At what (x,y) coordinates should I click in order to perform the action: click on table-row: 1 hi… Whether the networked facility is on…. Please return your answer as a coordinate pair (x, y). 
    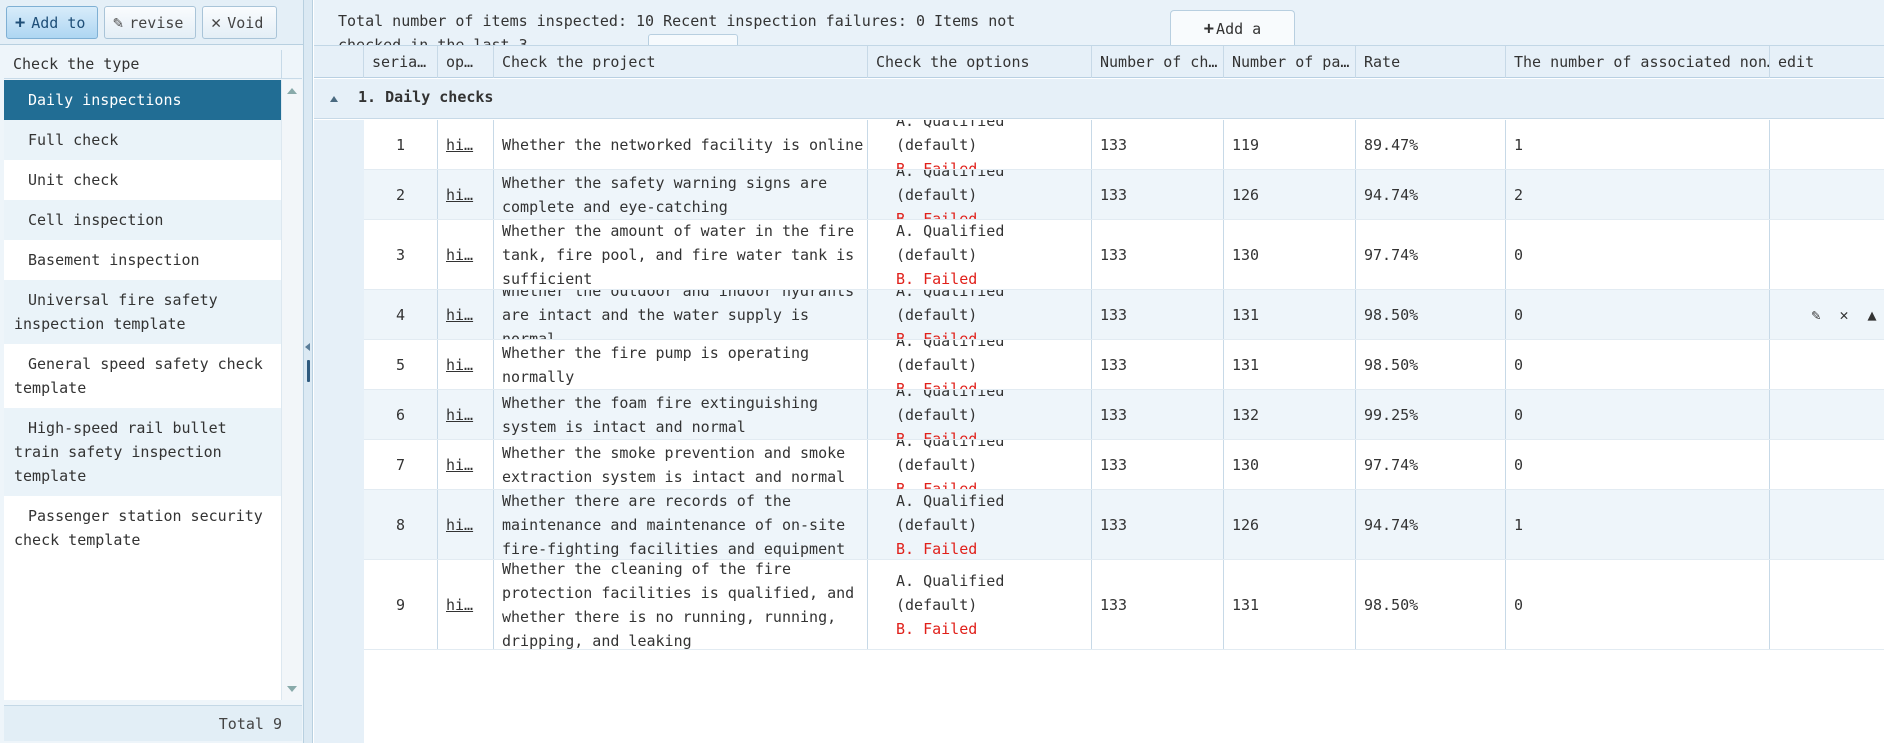
    Looking at the image, I should click on (1124, 145).